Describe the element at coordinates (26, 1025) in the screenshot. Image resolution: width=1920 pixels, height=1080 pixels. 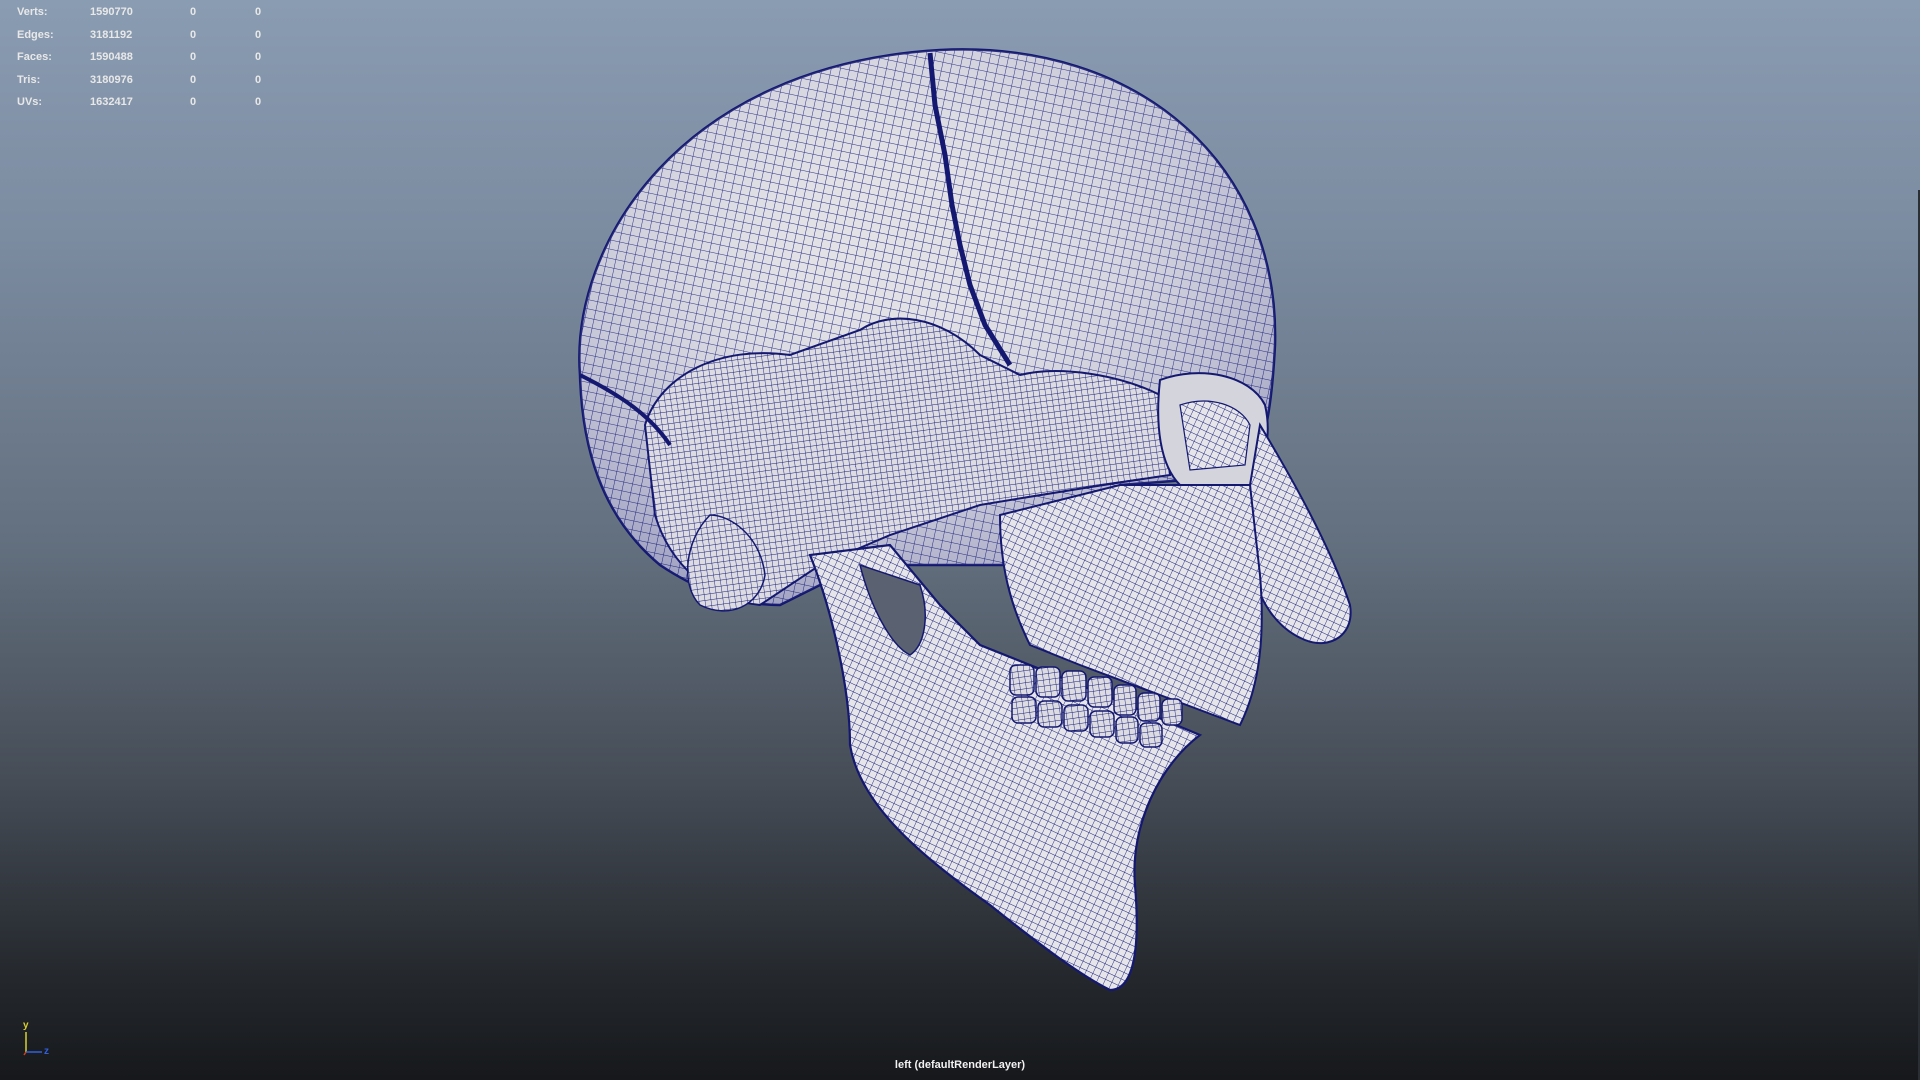
I see `axis-y-label: y` at that location.